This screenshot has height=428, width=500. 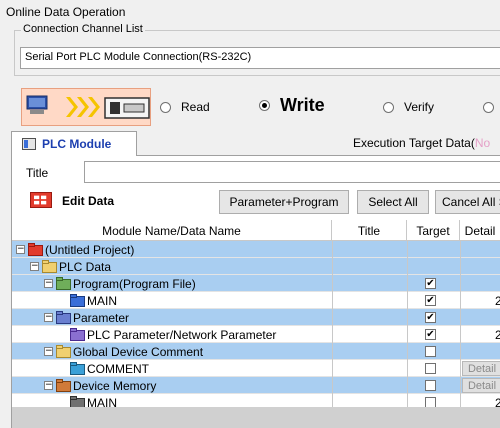 I want to click on row-name-cell: − (Untitled Project), so click(x=75, y=249).